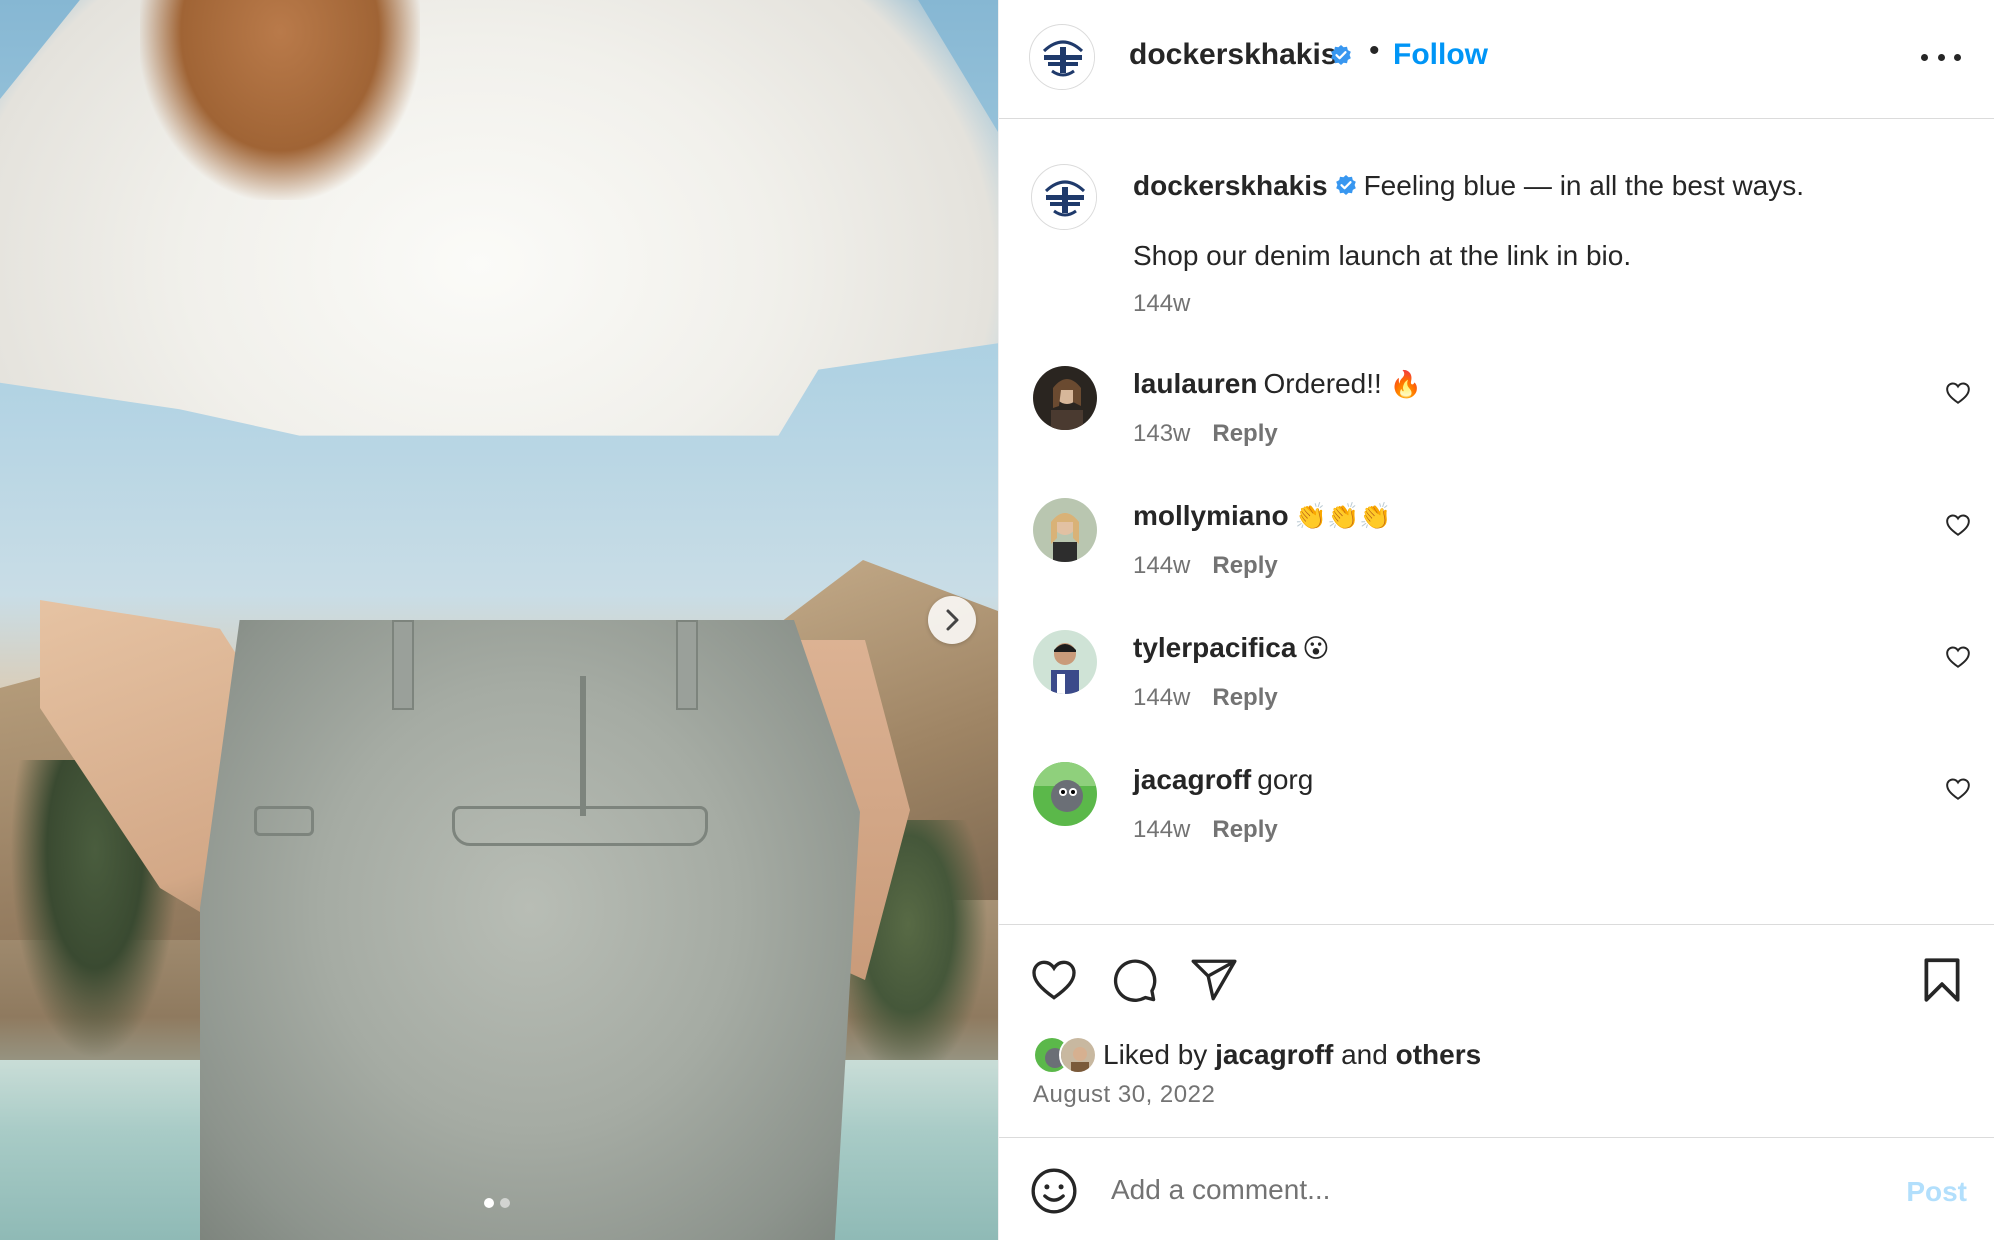 This screenshot has height=1240, width=1994. Describe the element at coordinates (1343, 517) in the screenshot. I see `comment-emoji: 👏👏👏` at that location.